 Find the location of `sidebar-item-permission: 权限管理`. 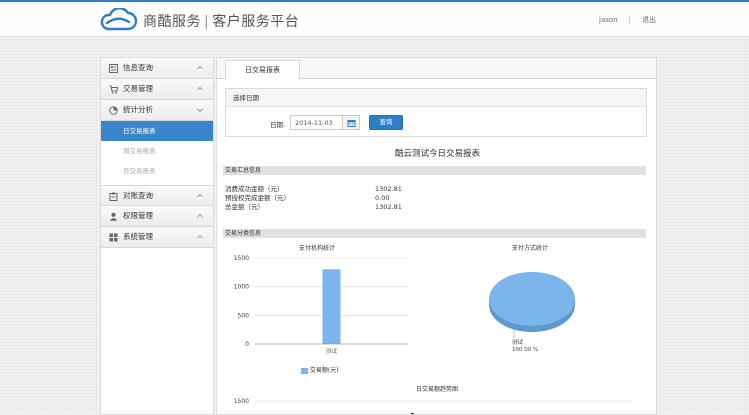

sidebar-item-permission: 权限管理 is located at coordinates (157, 216).